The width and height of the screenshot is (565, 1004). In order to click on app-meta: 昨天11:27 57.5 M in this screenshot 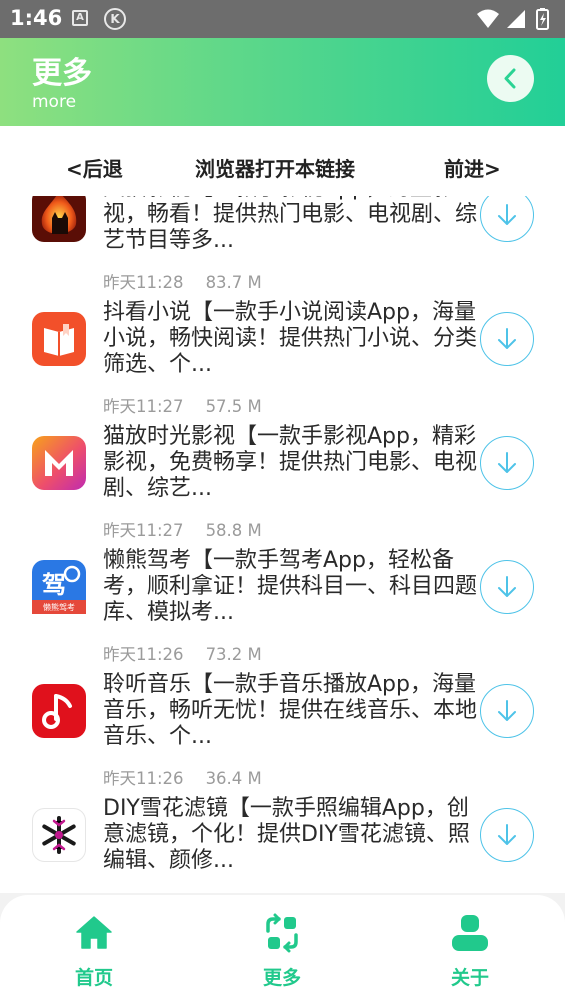, I will do `click(182, 405)`.